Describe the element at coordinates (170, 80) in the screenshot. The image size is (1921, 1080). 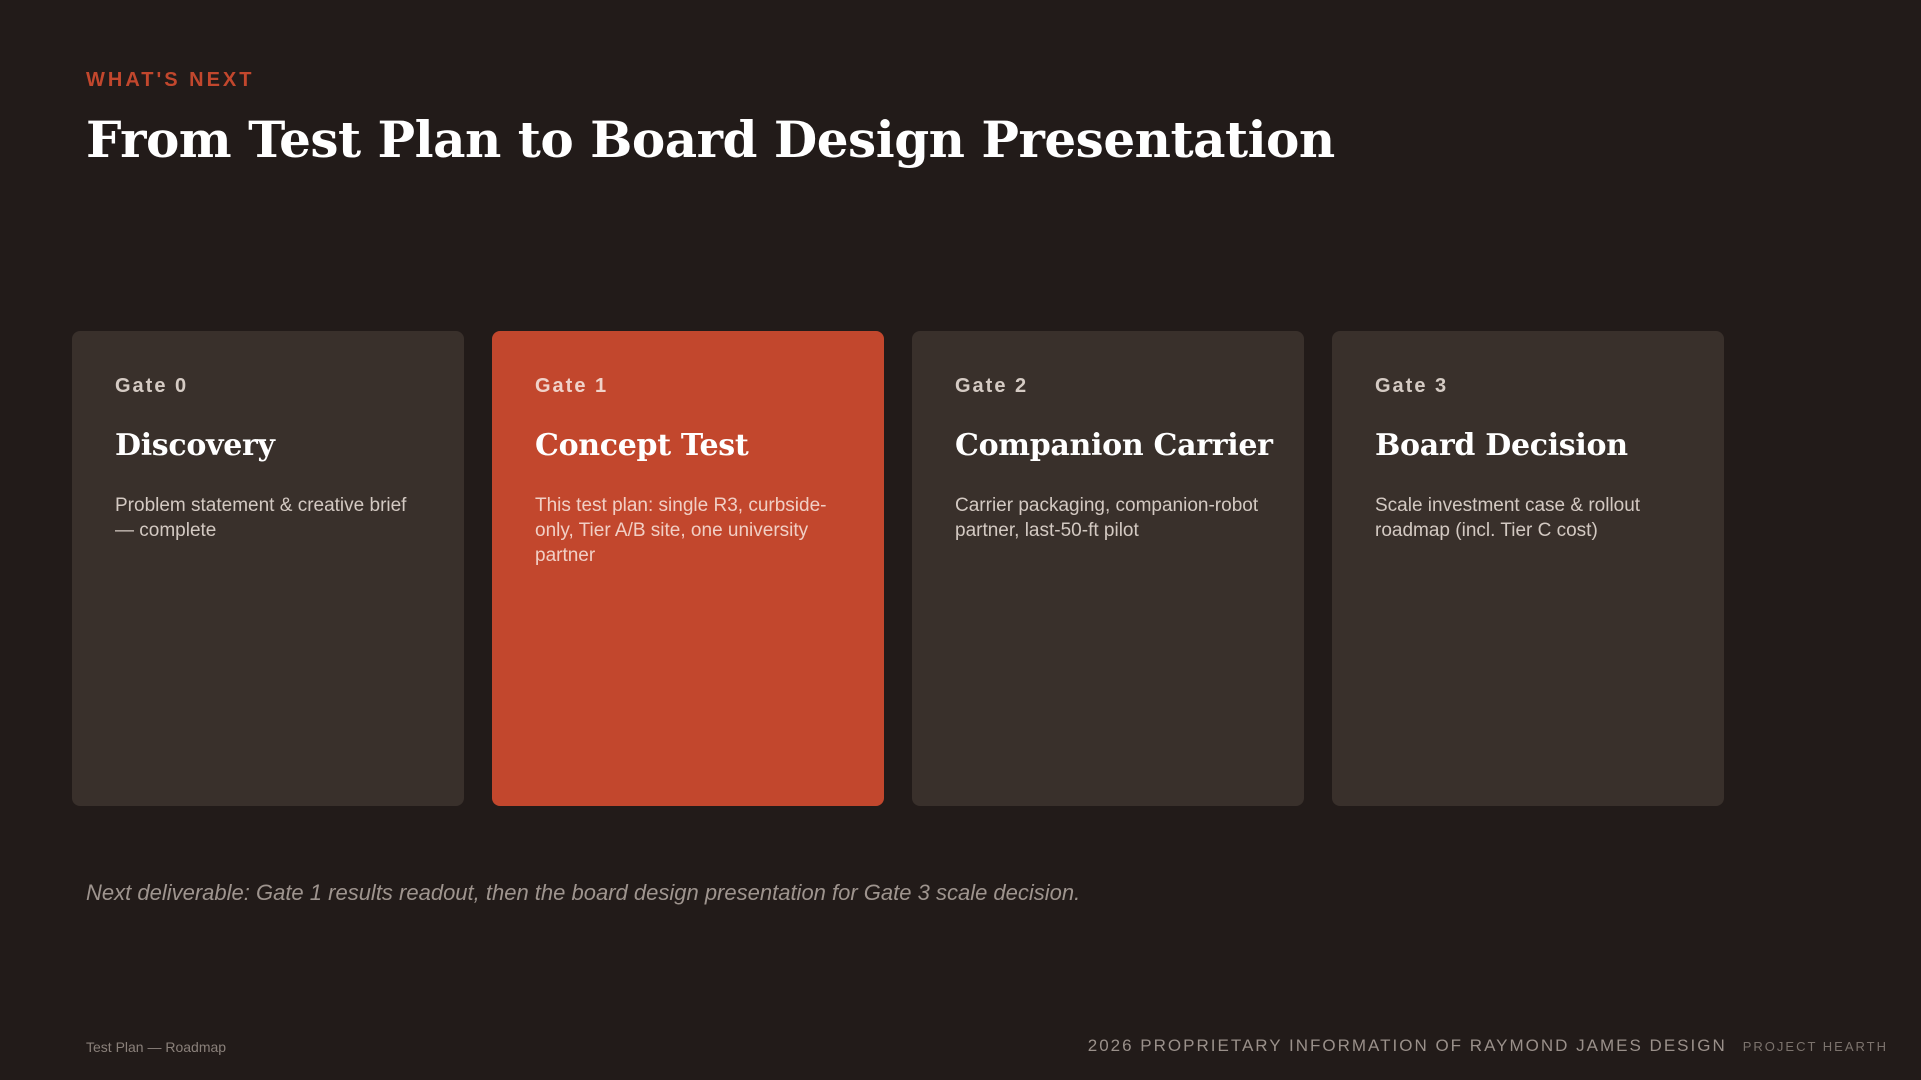
I see `section-eyebrow: WHAT'S NEXT` at that location.